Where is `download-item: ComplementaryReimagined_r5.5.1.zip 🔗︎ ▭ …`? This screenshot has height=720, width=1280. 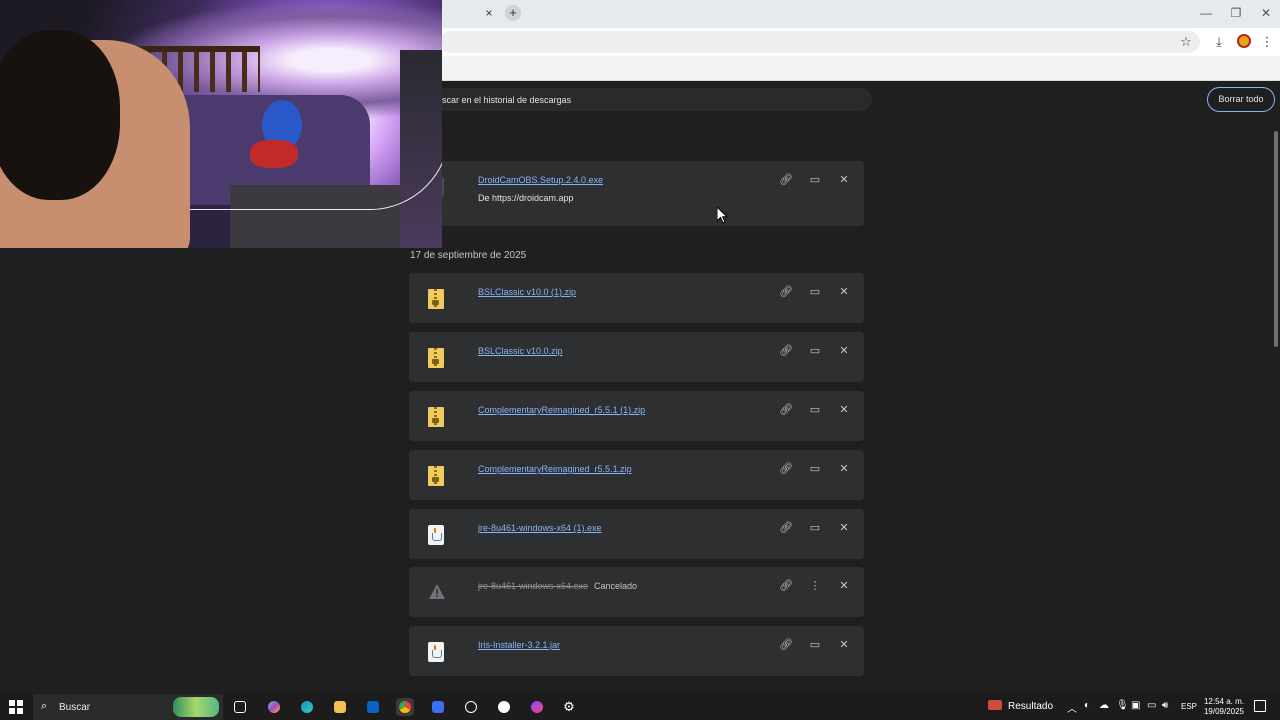
download-item: ComplementaryReimagined_r5.5.1.zip 🔗︎ ▭ … is located at coordinates (636, 475).